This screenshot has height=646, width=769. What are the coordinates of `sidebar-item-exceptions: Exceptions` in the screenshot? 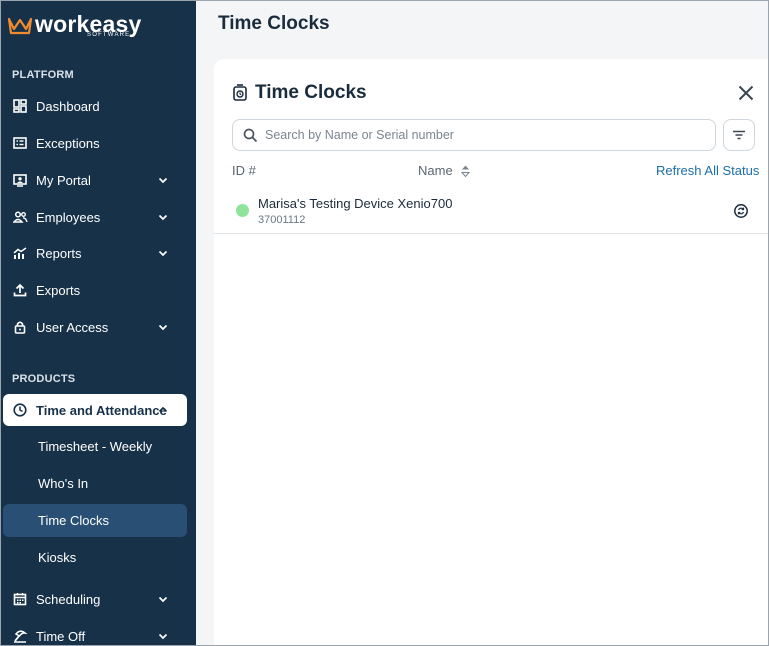 It's located at (95, 143).